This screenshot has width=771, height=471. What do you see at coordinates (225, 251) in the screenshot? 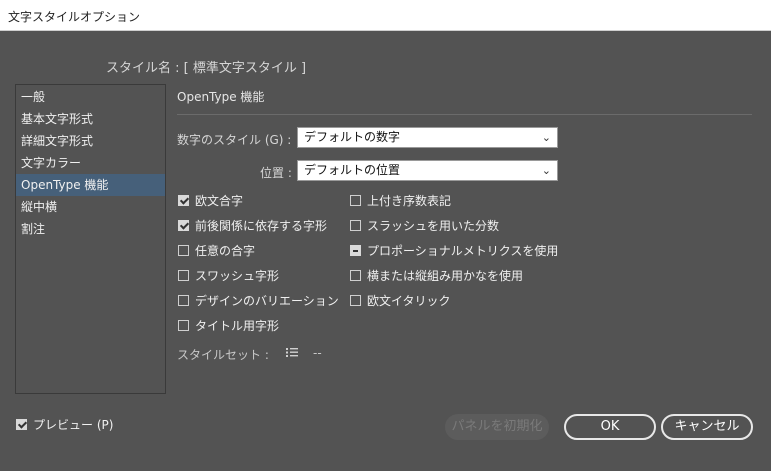
I see `checkbox-label: 任意の合字` at bounding box center [225, 251].